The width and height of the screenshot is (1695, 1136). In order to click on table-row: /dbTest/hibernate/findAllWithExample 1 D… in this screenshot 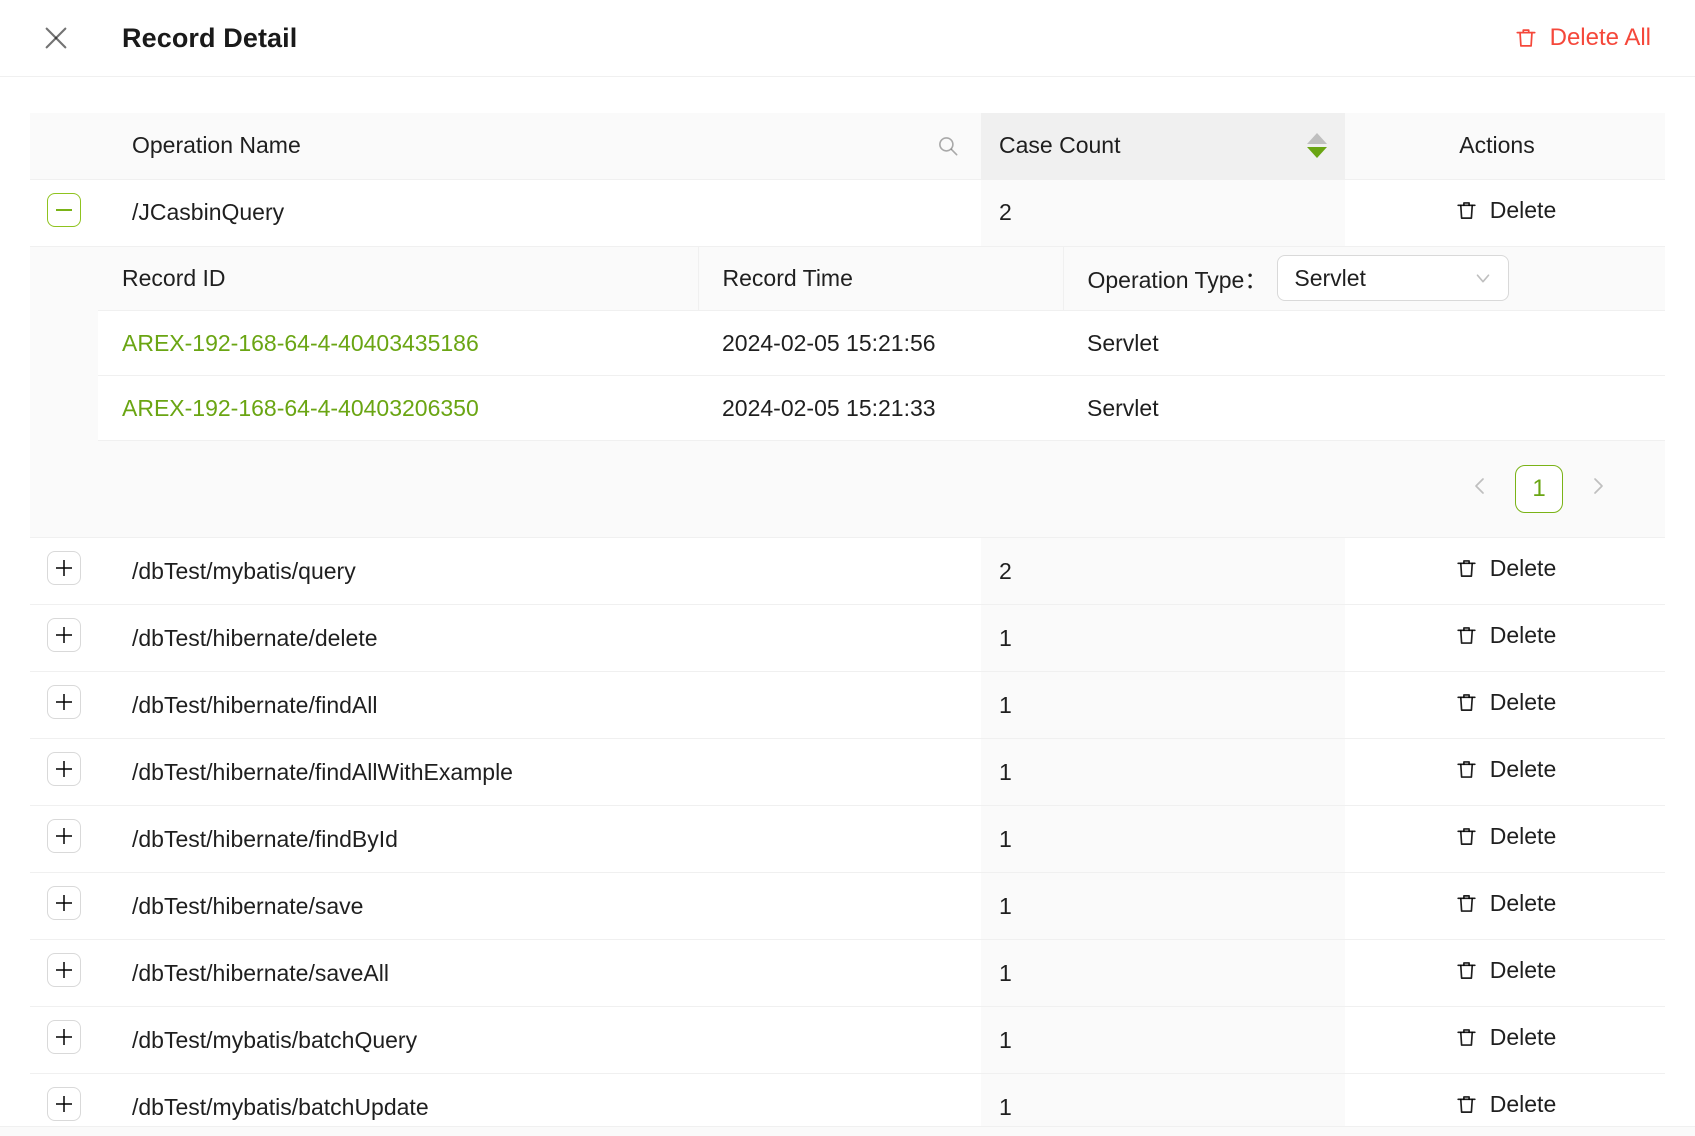, I will do `click(847, 772)`.